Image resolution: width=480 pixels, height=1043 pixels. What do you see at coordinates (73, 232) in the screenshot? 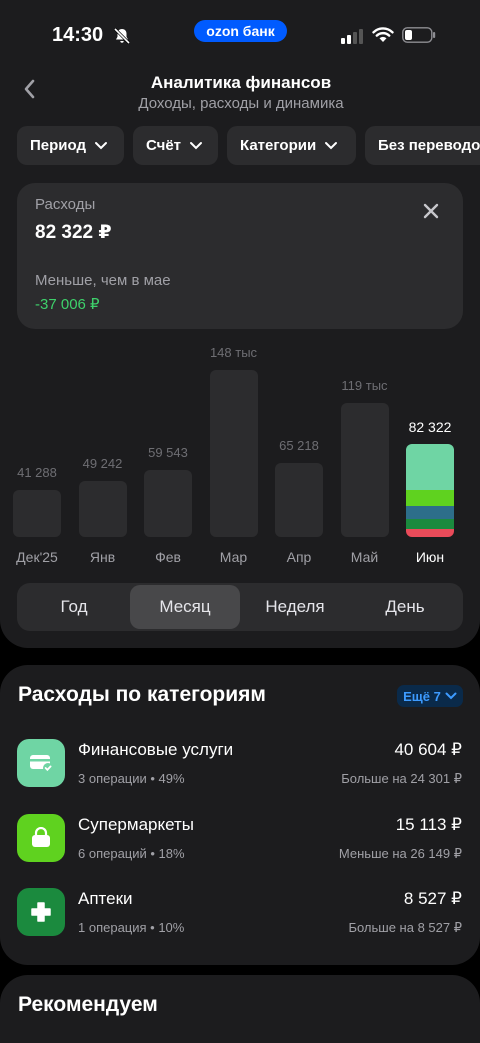
I see `summary-value: 82 322 ₽` at bounding box center [73, 232].